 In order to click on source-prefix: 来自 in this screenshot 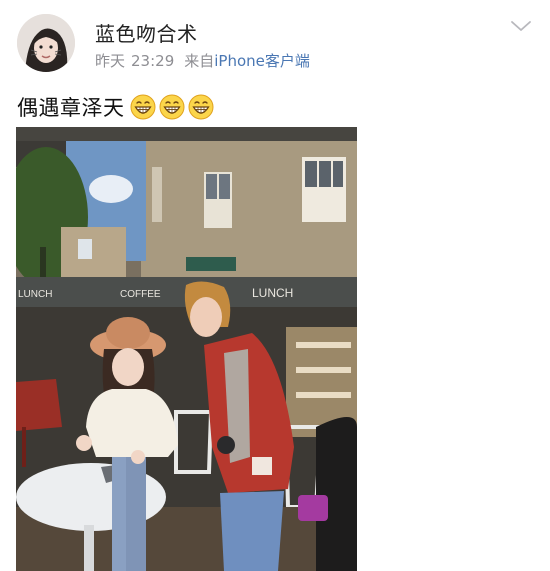, I will do `click(199, 61)`.